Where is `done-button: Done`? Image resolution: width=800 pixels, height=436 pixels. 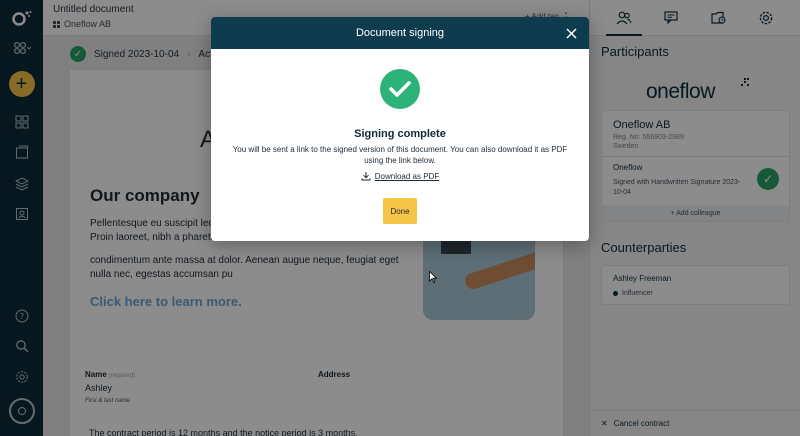 done-button: Done is located at coordinates (400, 211).